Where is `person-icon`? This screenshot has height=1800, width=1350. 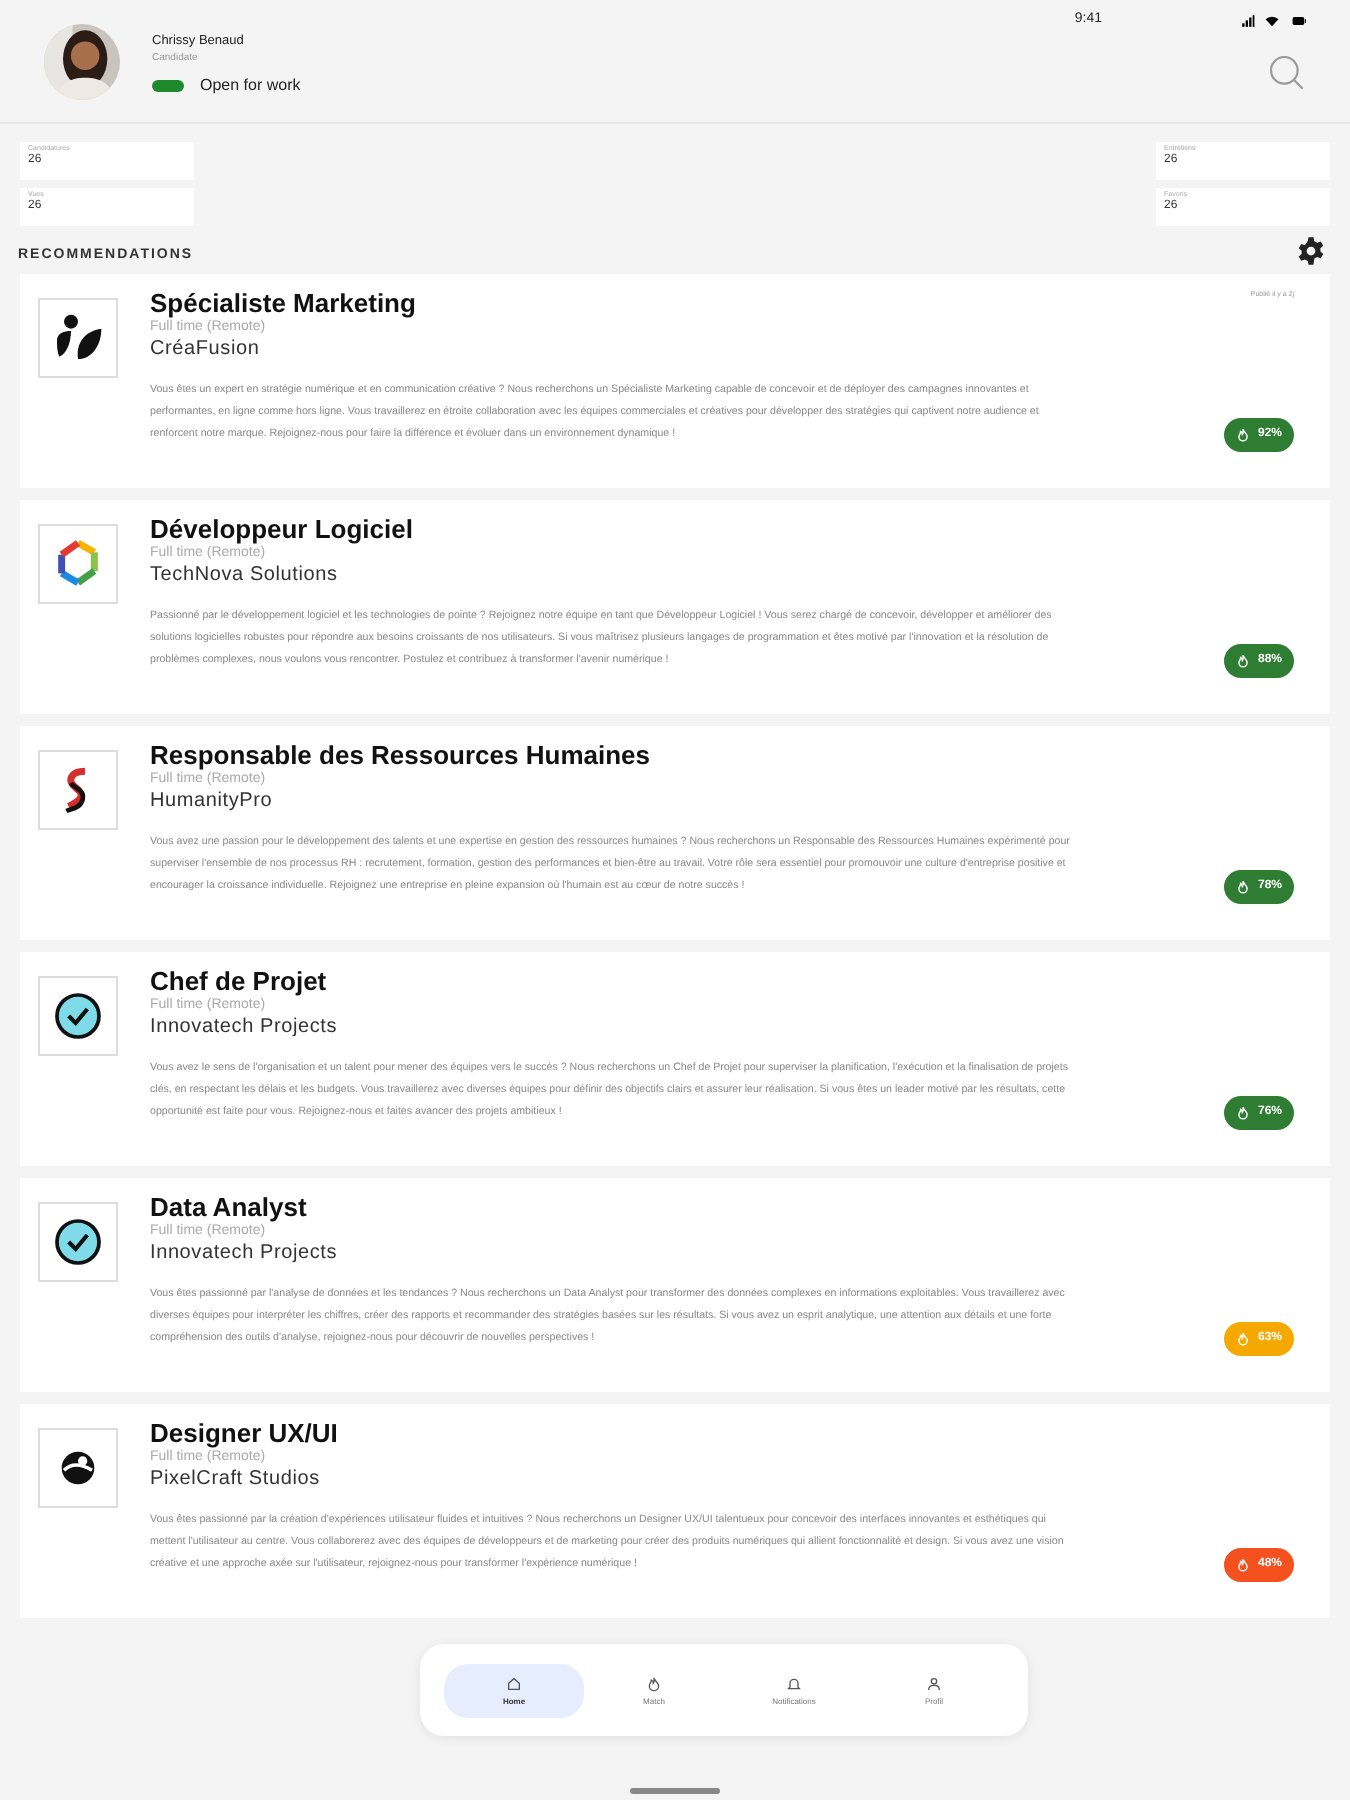 person-icon is located at coordinates (934, 1683).